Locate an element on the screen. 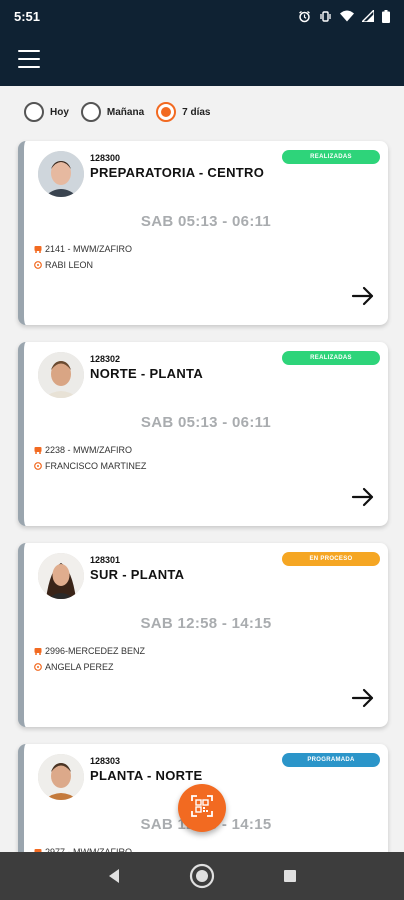 The height and width of the screenshot is (900, 404). scan-qr-button is located at coordinates (202, 808).